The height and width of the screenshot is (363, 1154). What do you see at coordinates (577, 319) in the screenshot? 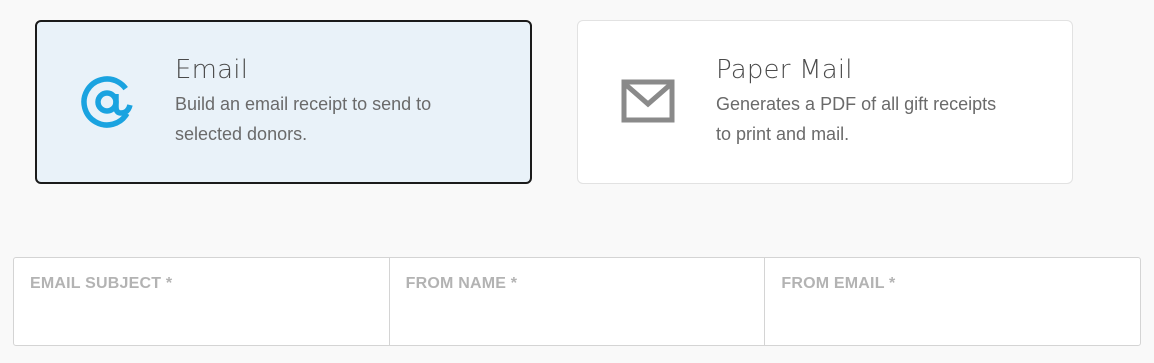
I see `from-name-input` at bounding box center [577, 319].